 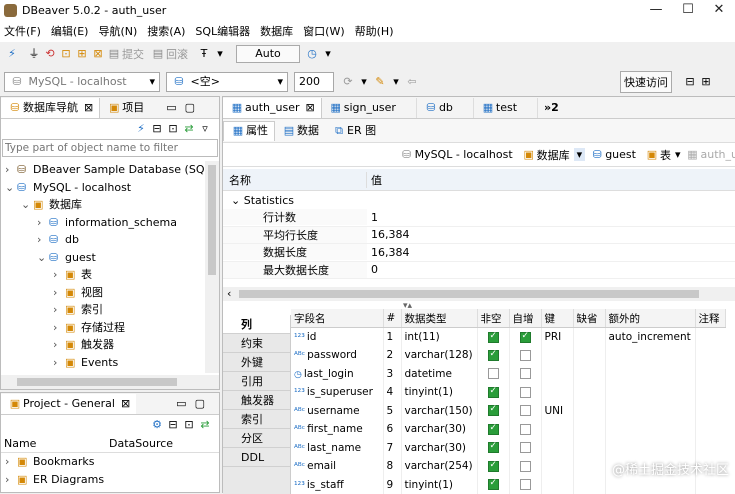 What do you see at coordinates (229, 293) in the screenshot?
I see `scroll-left-icon: ‹` at bounding box center [229, 293].